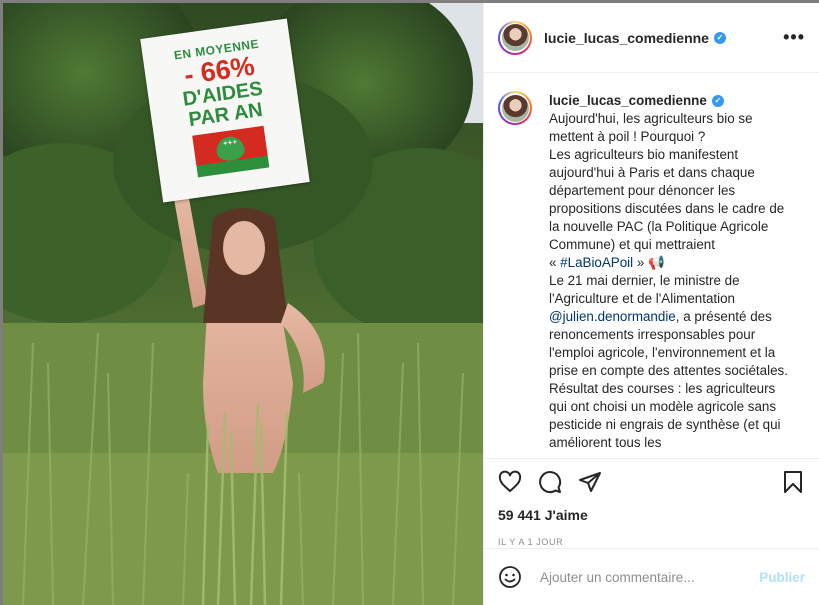  Describe the element at coordinates (793, 482) in the screenshot. I see `bookmark-icon` at that location.